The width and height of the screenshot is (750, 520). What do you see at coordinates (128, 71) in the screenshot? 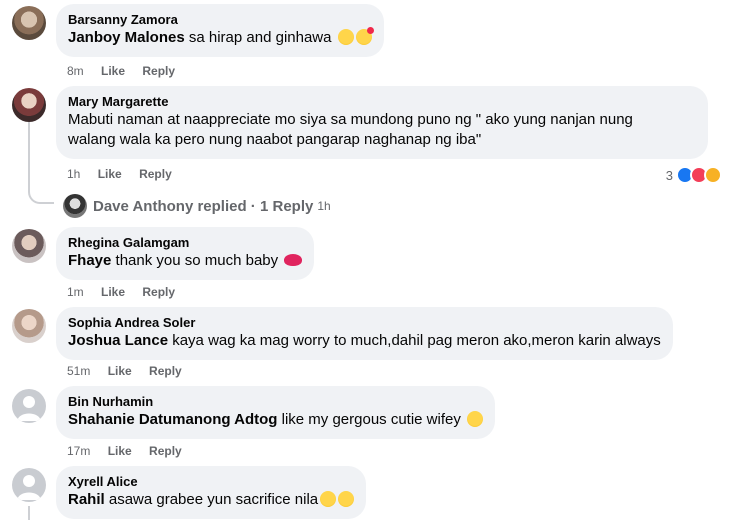
I see `comment-actions: 8m Like Reply` at bounding box center [128, 71].